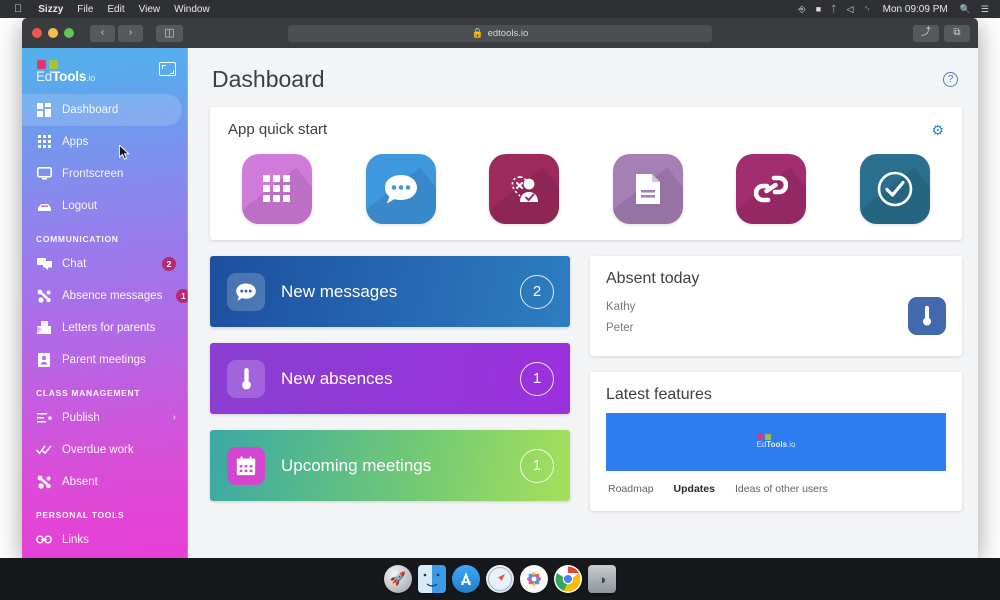  Describe the element at coordinates (44, 142) in the screenshot. I see `apps-grid-icon` at that location.